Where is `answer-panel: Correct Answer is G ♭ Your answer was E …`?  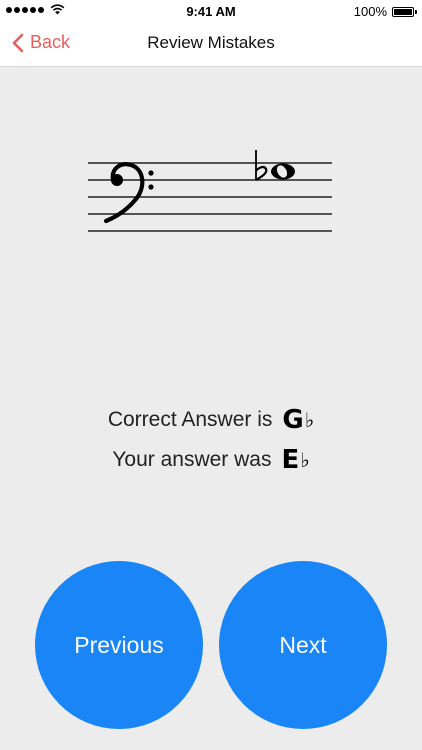
answer-panel: Correct Answer is G ♭ Your answer was E … is located at coordinates (211, 442).